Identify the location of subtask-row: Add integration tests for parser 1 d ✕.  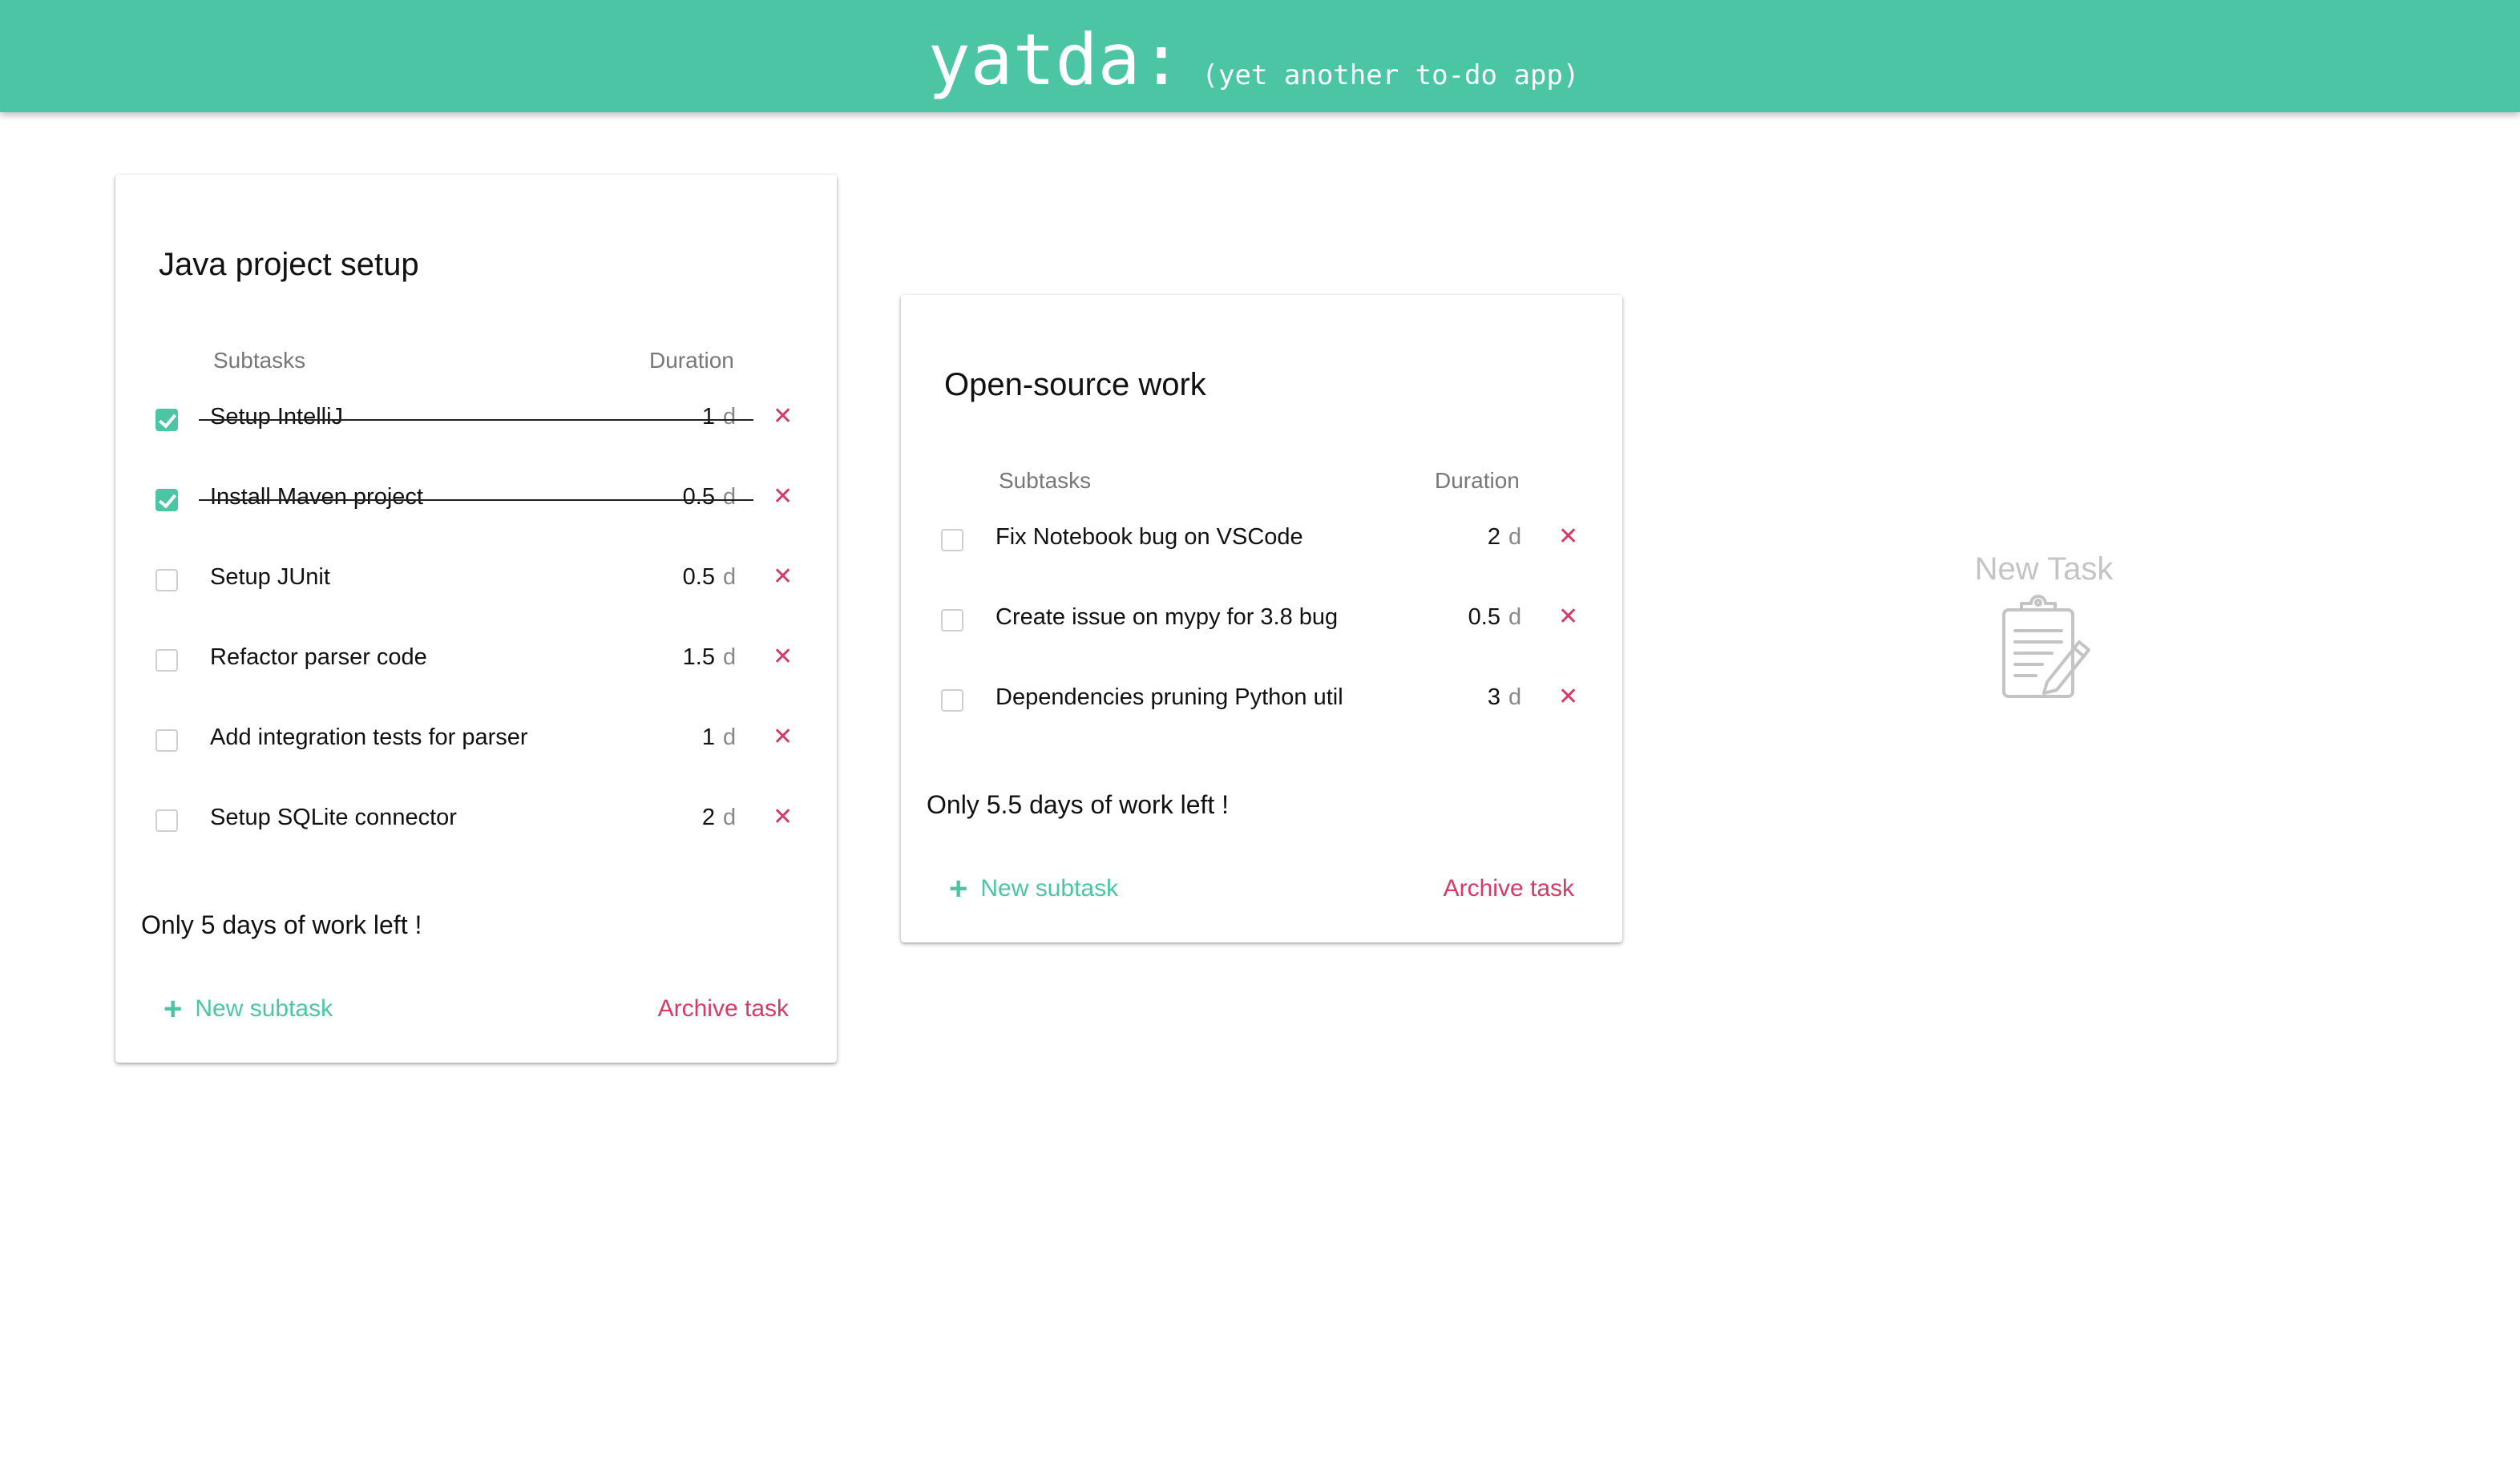
(476, 740).